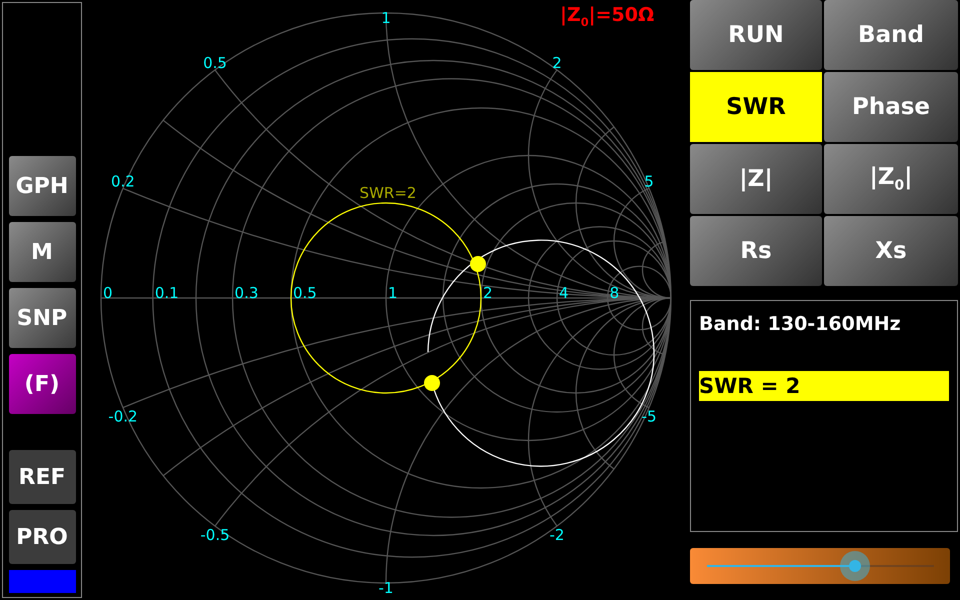 The height and width of the screenshot is (600, 960). Describe the element at coordinates (615, 293) in the screenshot. I see `resistance-label: 8` at that location.